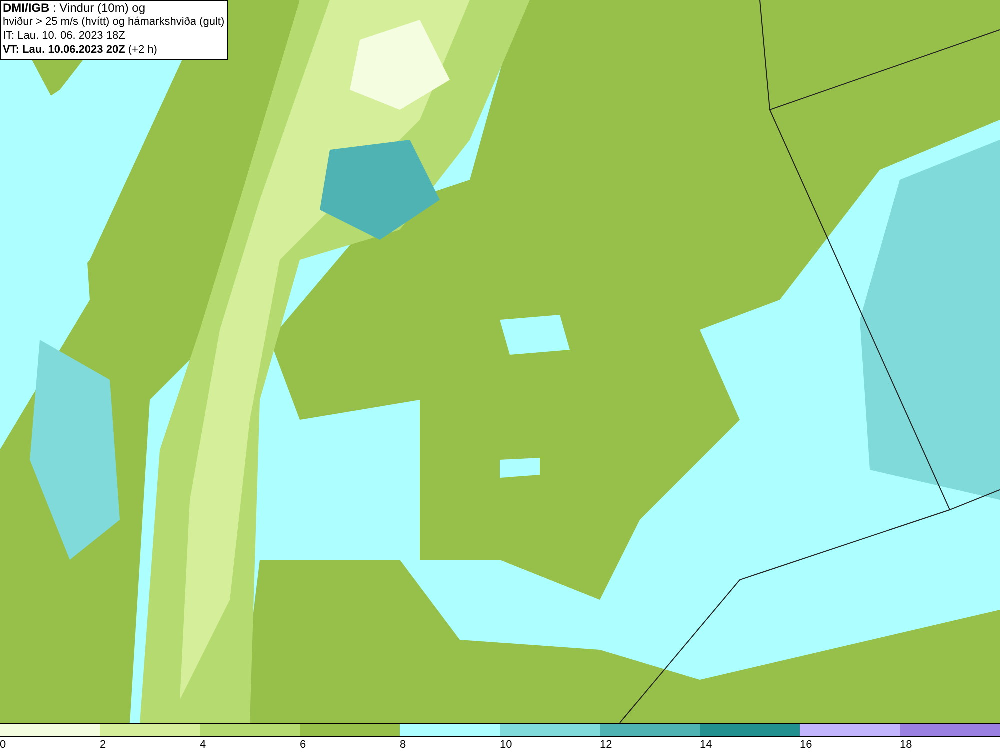 The image size is (1000, 753). What do you see at coordinates (906, 745) in the screenshot?
I see `legend-label: 18` at bounding box center [906, 745].